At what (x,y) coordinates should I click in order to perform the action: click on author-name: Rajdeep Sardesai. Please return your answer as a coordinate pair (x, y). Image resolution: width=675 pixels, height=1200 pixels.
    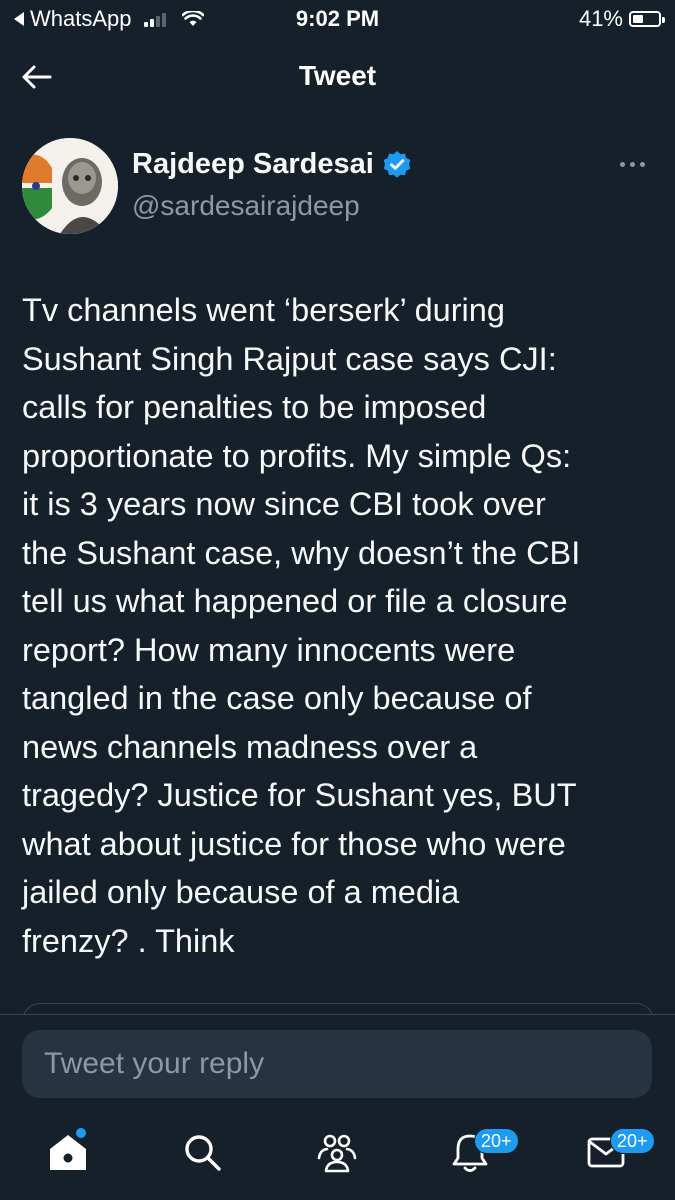
    Looking at the image, I should click on (272, 164).